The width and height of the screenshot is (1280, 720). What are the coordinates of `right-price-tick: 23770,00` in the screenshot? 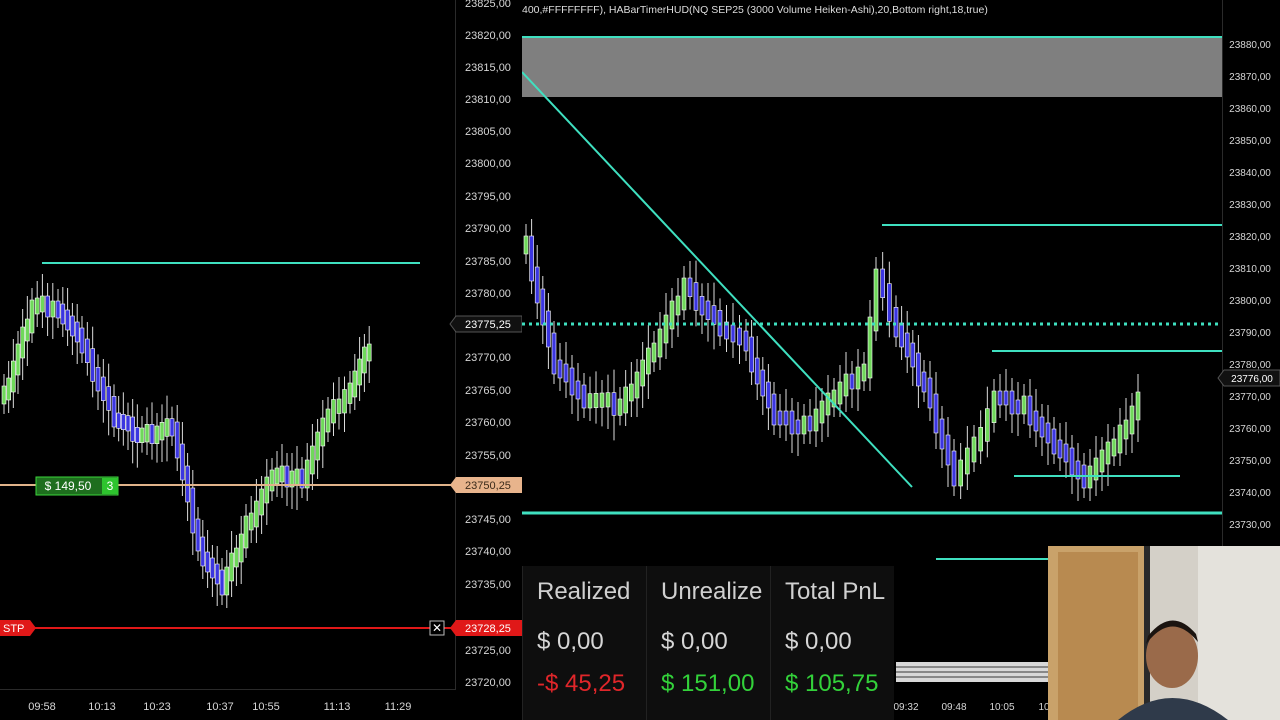 It's located at (1250, 397).